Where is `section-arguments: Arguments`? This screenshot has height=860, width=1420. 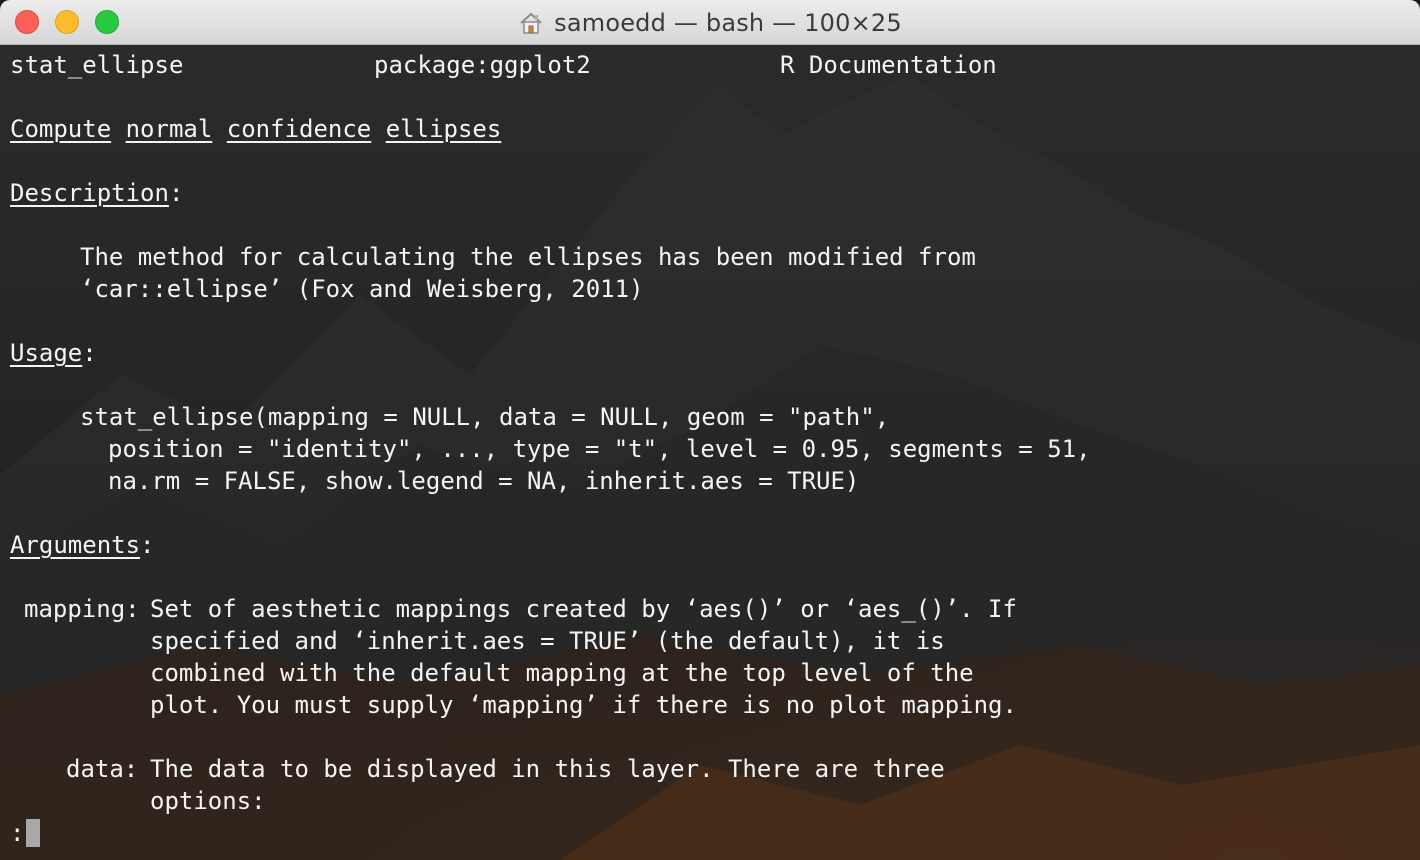
section-arguments: Arguments is located at coordinates (75, 545).